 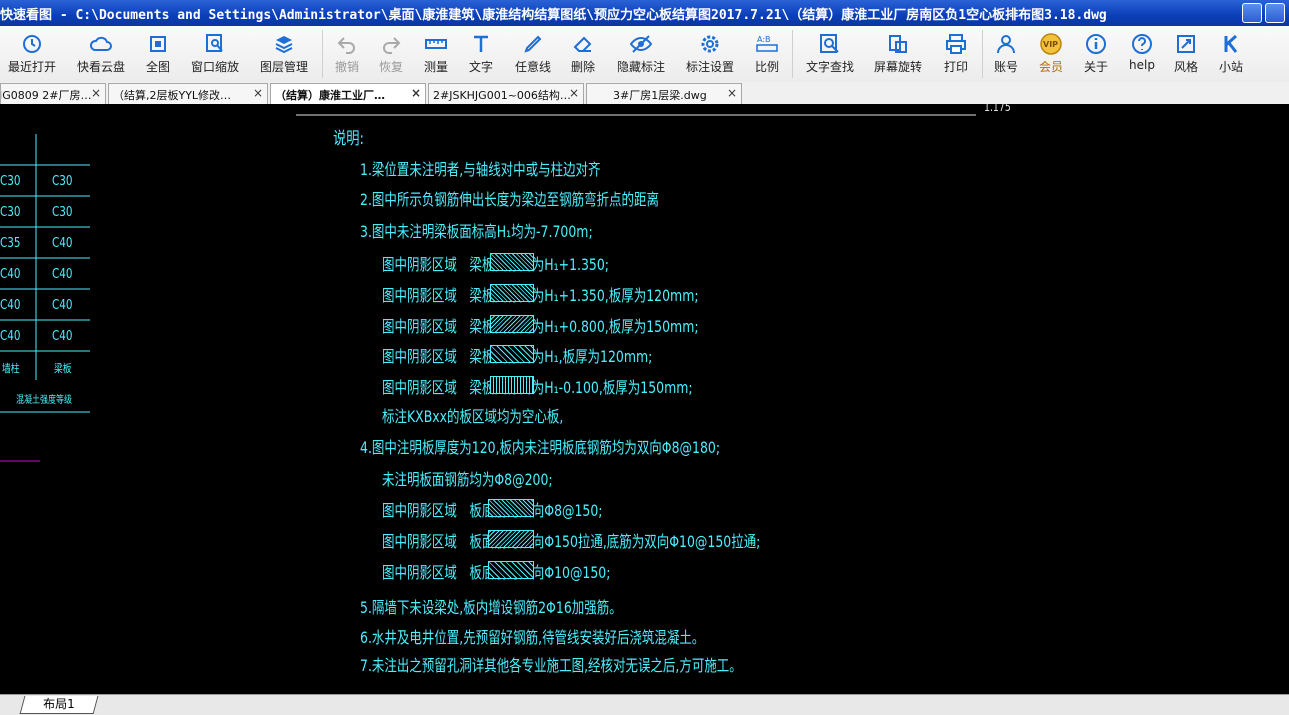 What do you see at coordinates (1142, 65) in the screenshot?
I see `toolbar-label: help` at bounding box center [1142, 65].